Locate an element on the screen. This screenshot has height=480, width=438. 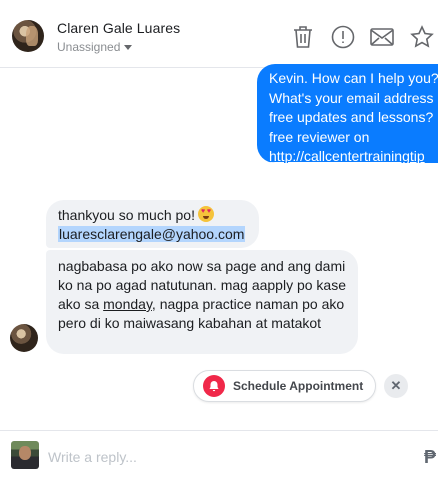
email-address: luaresclarengale@yahoo.com is located at coordinates (152, 234).